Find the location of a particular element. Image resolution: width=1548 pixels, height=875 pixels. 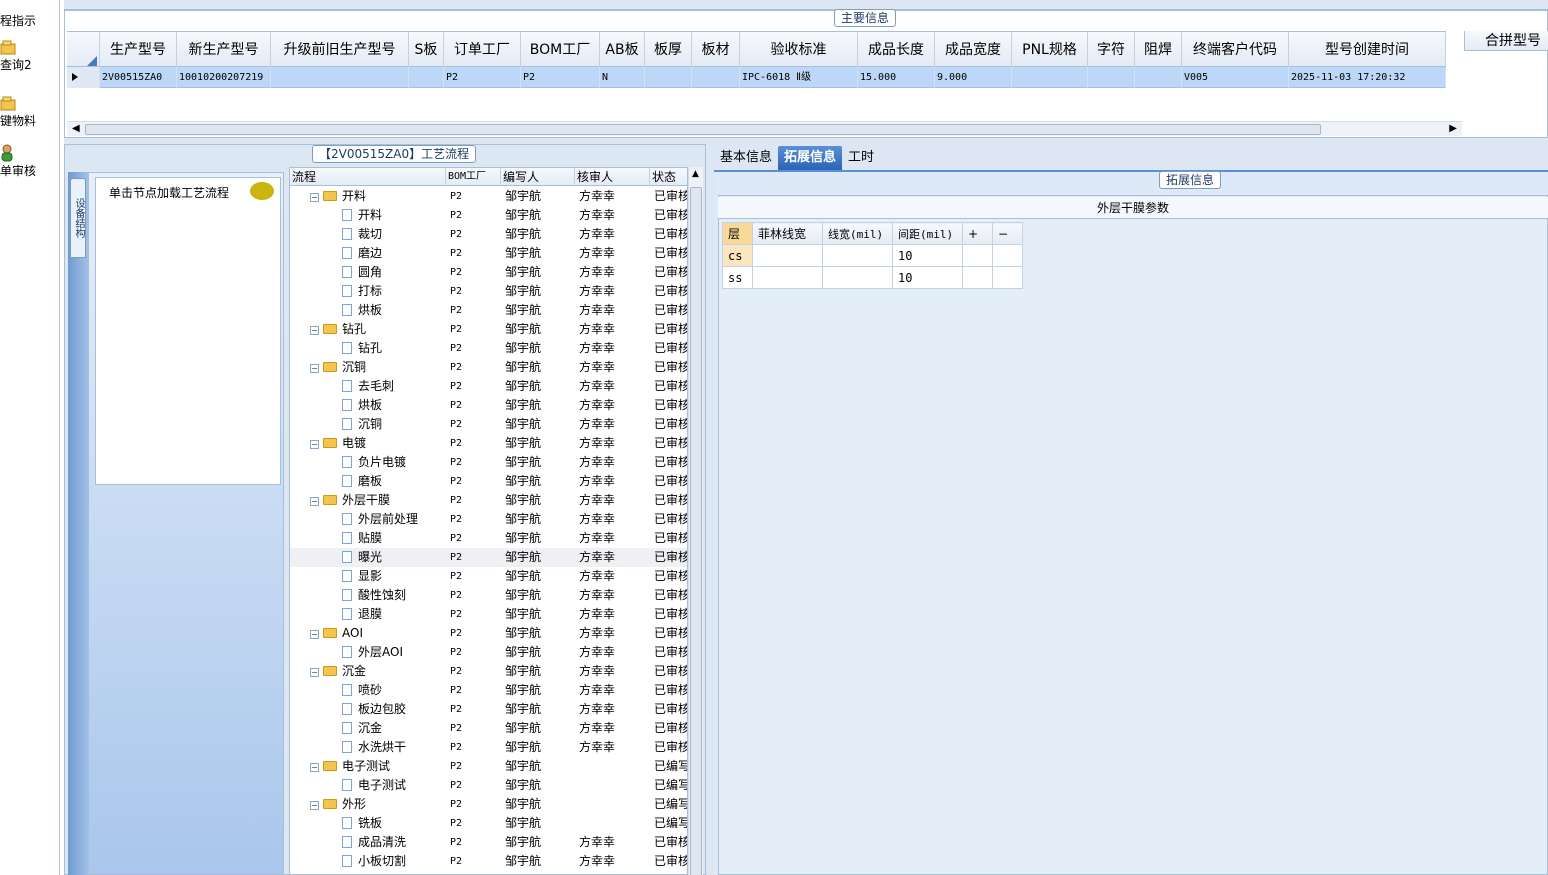

col-spacing-mil: 间距(mil) is located at coordinates (927, 233).